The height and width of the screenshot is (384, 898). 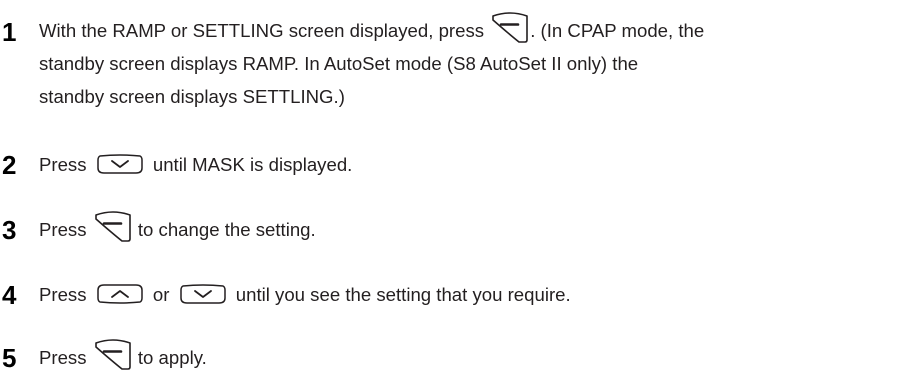 I want to click on step-number: 5, so click(x=9, y=358).